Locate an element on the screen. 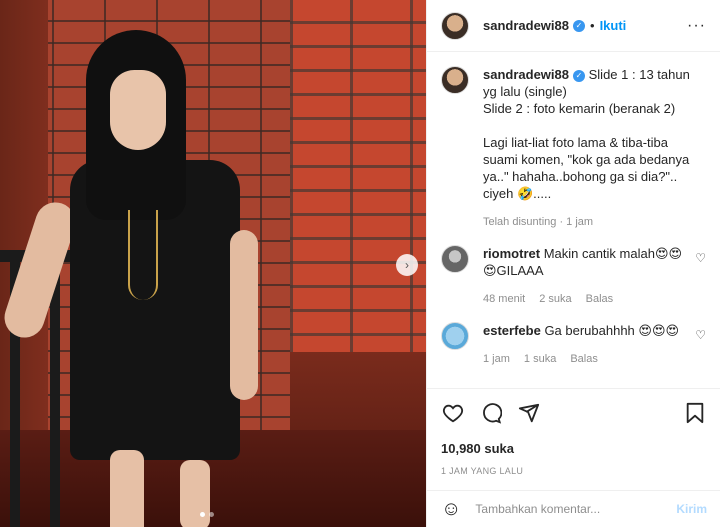  comment-text: Ga berubahhhh 😍😍😍 is located at coordinates (612, 330).